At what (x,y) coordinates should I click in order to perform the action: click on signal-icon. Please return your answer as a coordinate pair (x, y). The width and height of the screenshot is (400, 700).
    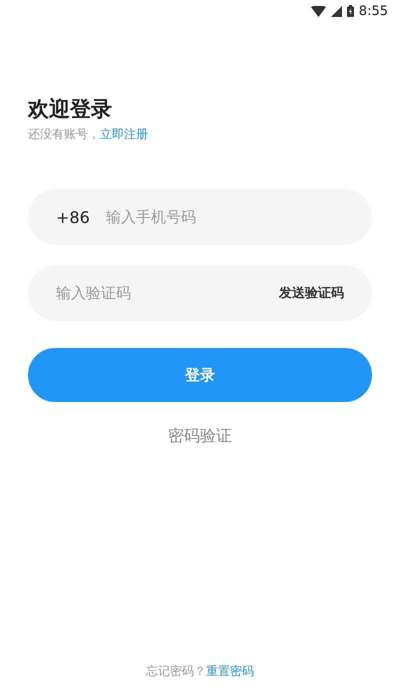
    Looking at the image, I should click on (336, 11).